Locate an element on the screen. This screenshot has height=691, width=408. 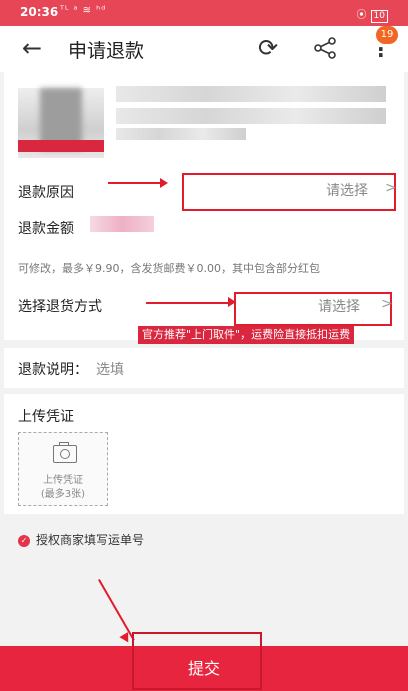
product-title-redacted is located at coordinates (251, 94).